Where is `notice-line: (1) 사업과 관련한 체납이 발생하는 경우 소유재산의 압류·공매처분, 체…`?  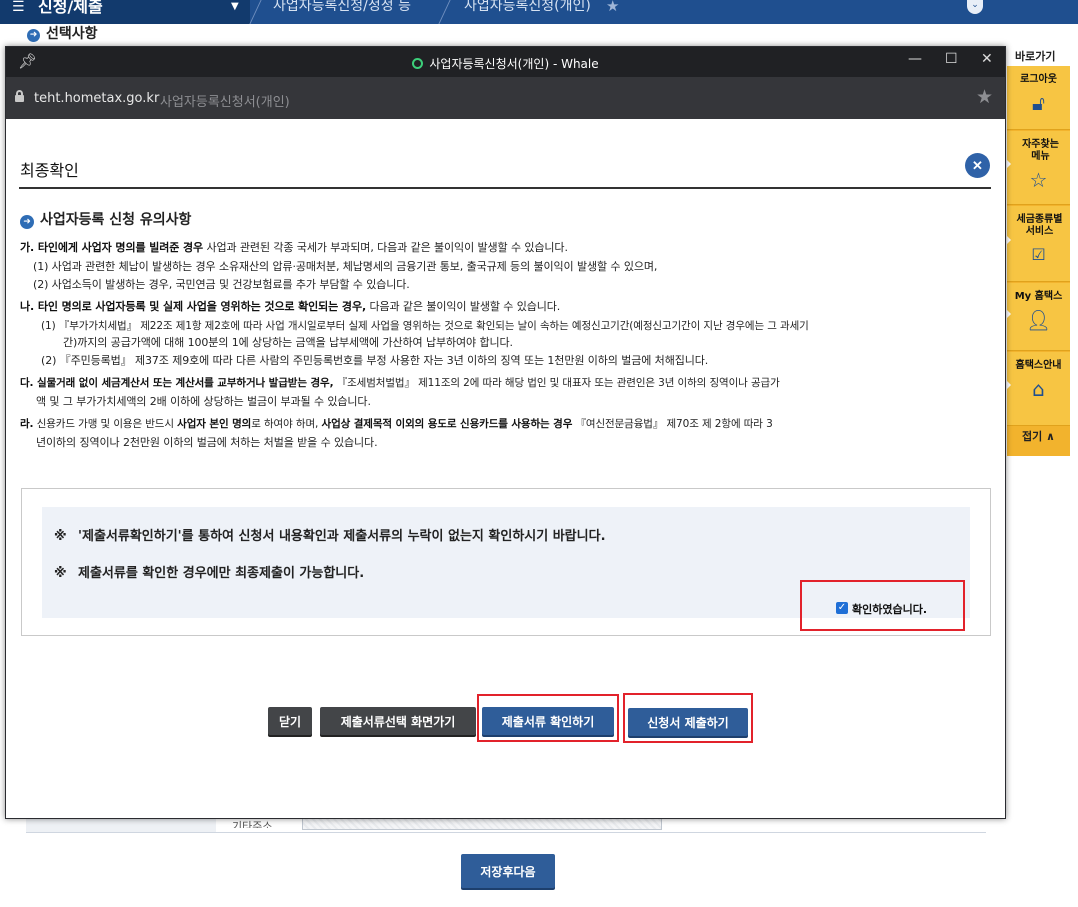
notice-line: (1) 사업과 관련한 체납이 발생하는 경우 소유재산의 압류·공매처분, 체… is located at coordinates (345, 266).